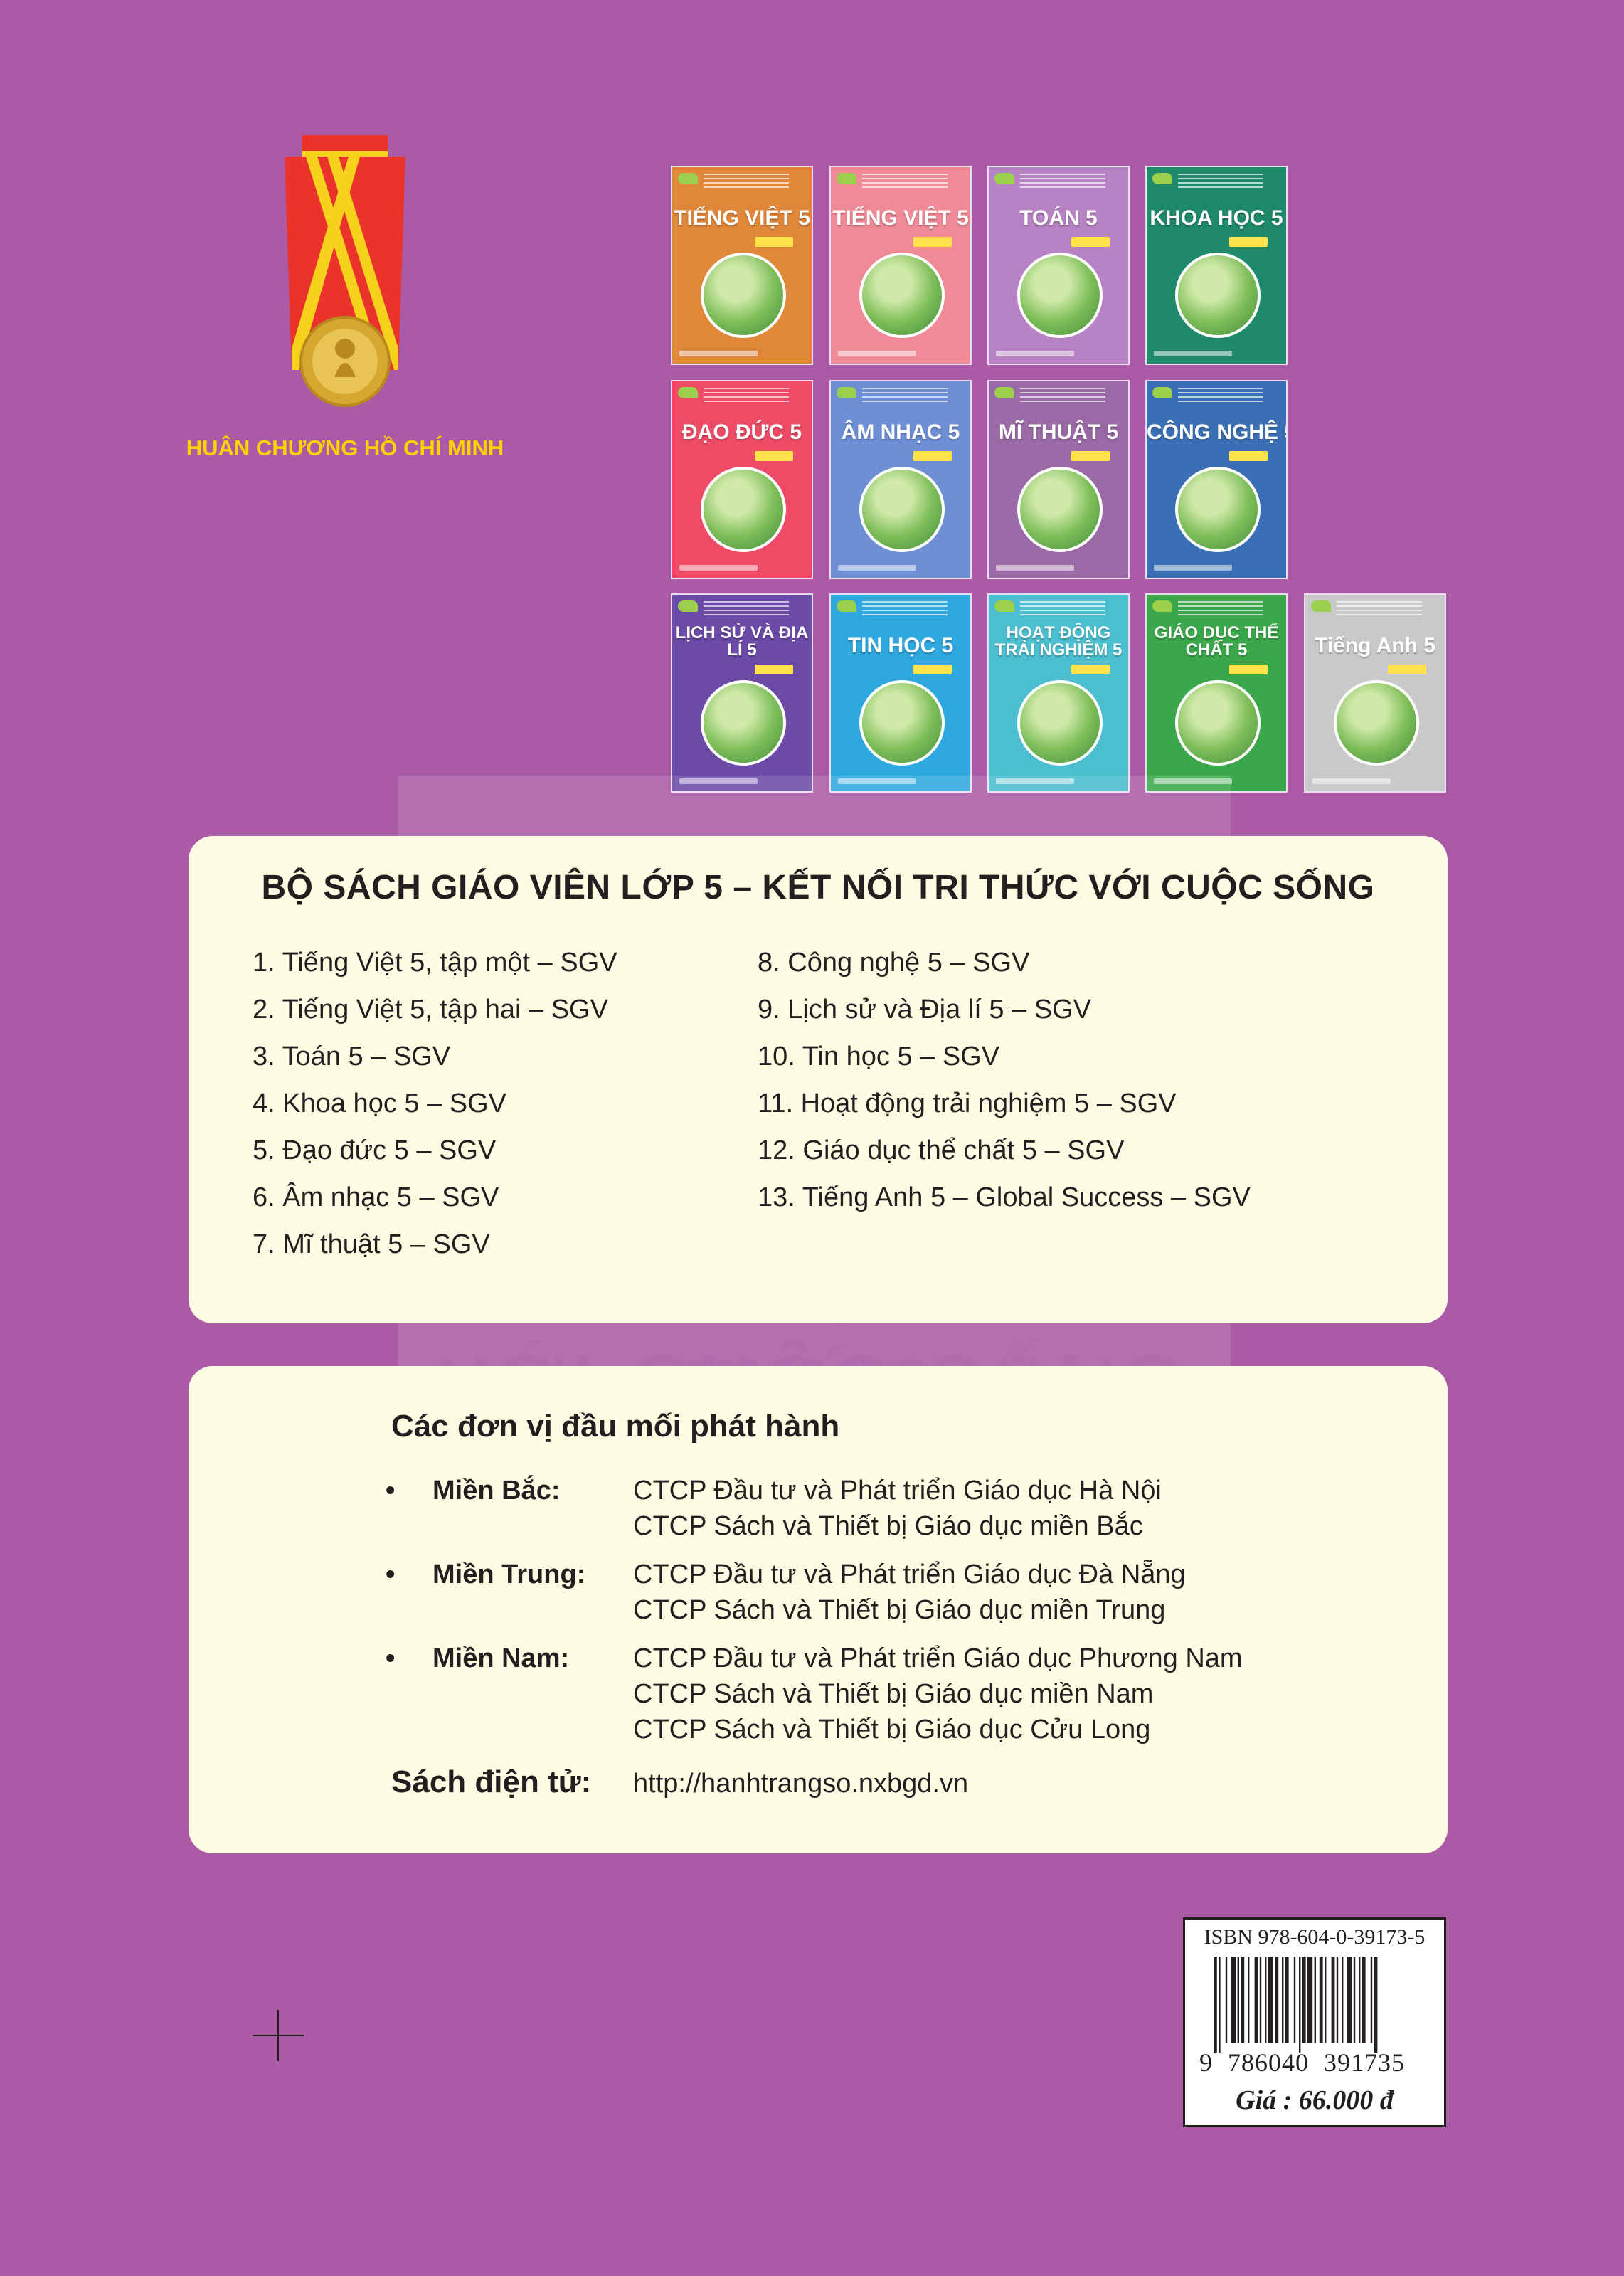  Describe the element at coordinates (741, 432) in the screenshot. I see `book-cover-title: ĐẠO ĐỨC 5` at that location.